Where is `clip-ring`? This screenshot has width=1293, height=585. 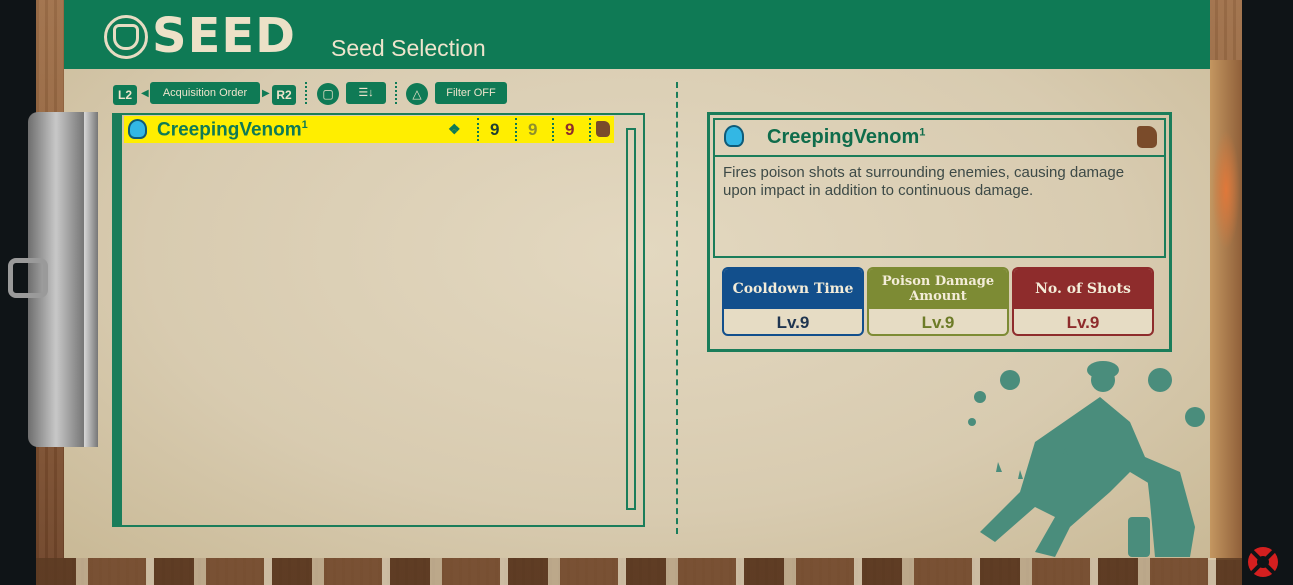 clip-ring is located at coordinates (28, 278).